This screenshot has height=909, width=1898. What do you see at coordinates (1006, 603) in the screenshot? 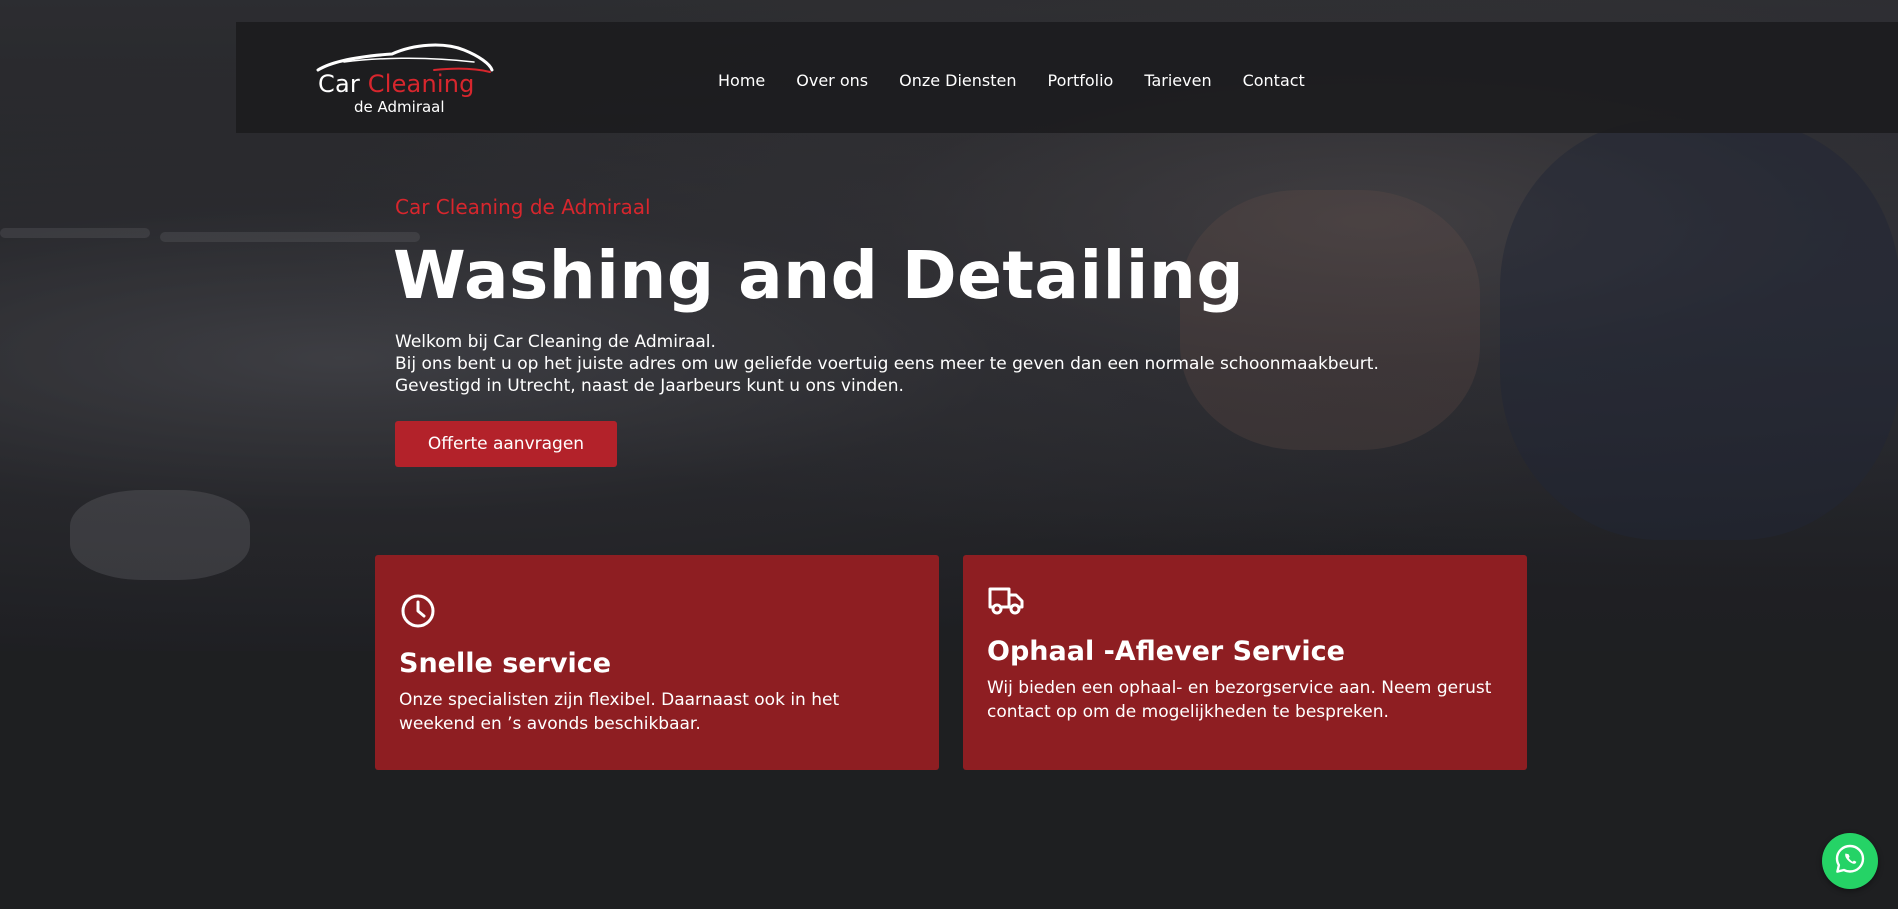
I see `truck-icon` at bounding box center [1006, 603].